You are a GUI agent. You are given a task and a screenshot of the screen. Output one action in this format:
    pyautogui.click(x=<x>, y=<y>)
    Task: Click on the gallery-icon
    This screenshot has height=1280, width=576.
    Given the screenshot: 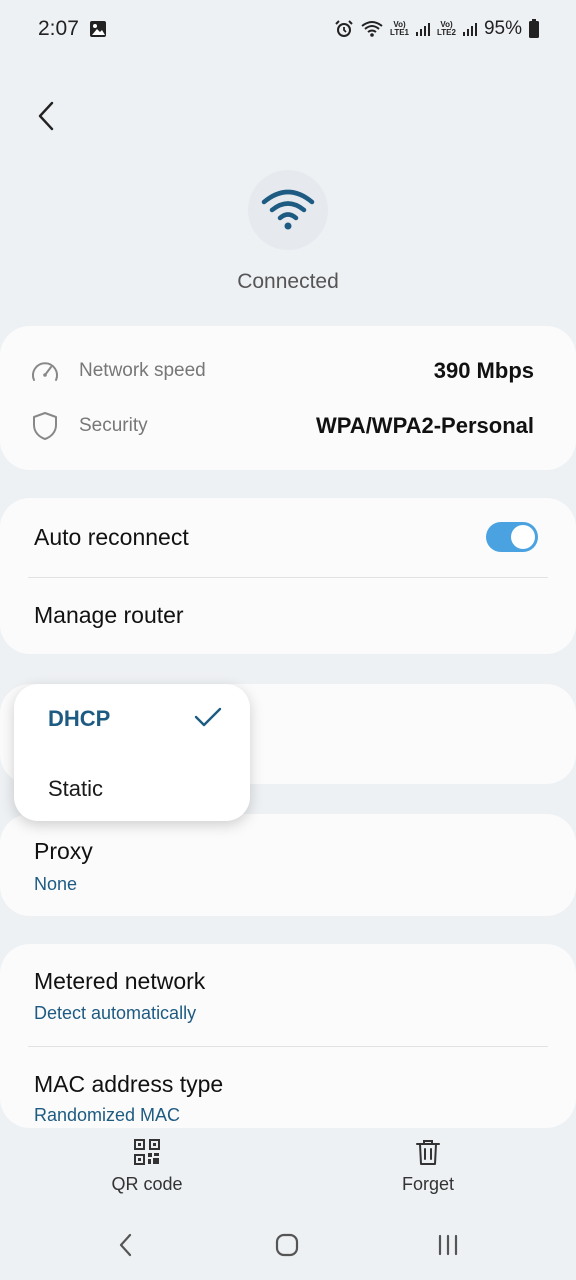 What is the action you would take?
    pyautogui.click(x=98, y=29)
    